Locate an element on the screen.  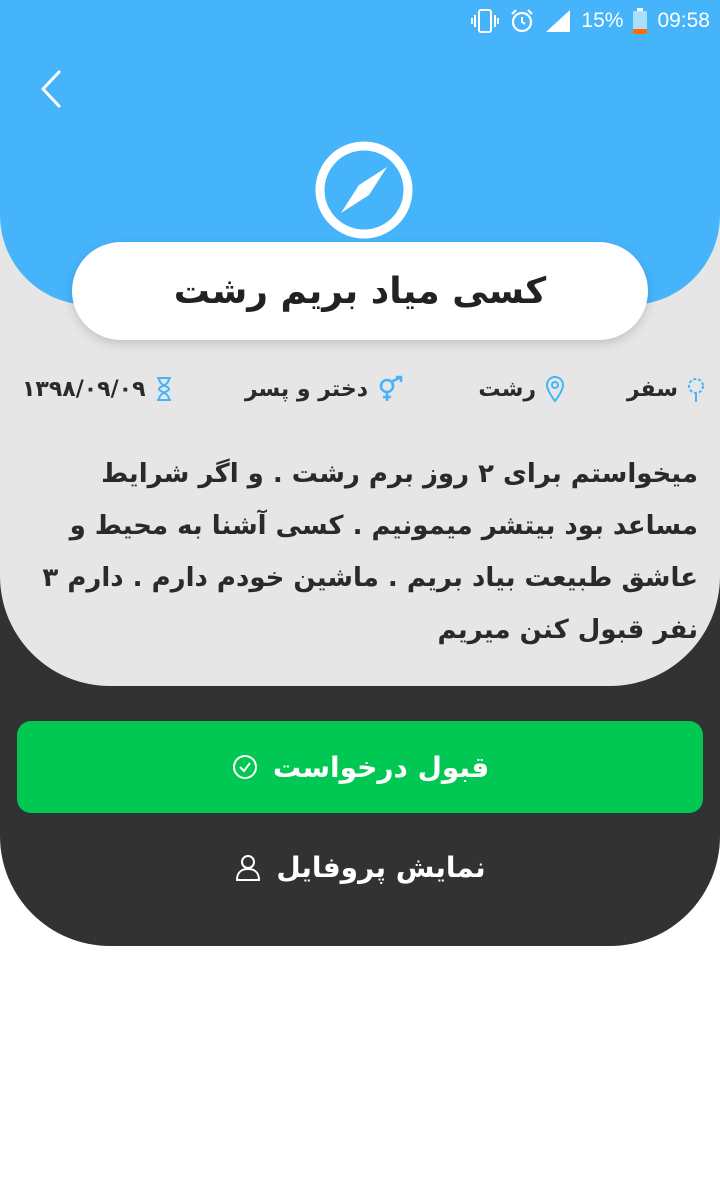
gender-tag: دختر و پسر is located at coordinates (325, 389).